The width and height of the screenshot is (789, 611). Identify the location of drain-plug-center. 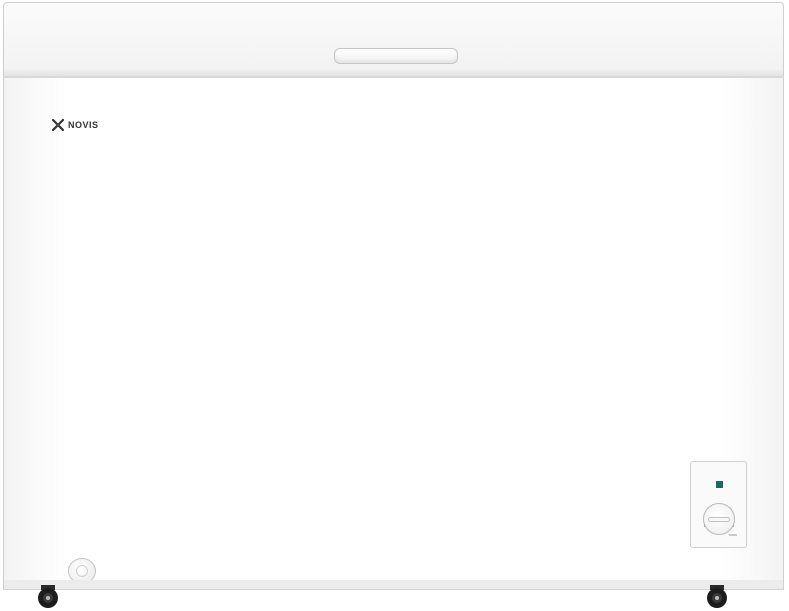
(82, 571).